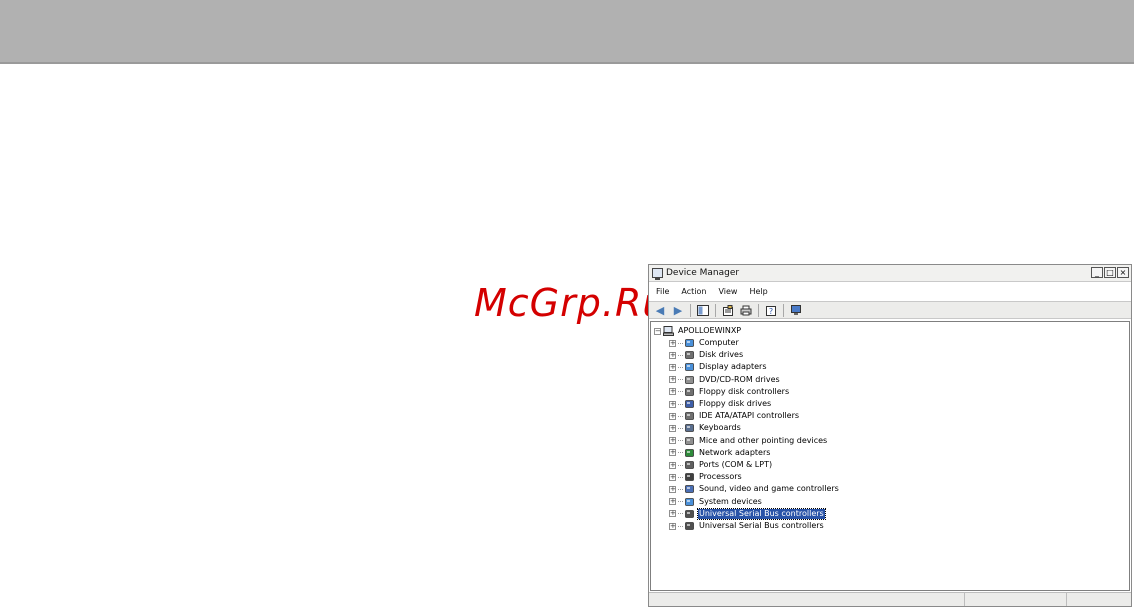 This screenshot has height=607, width=1134. What do you see at coordinates (567, 32) in the screenshot?
I see `top-banner` at bounding box center [567, 32].